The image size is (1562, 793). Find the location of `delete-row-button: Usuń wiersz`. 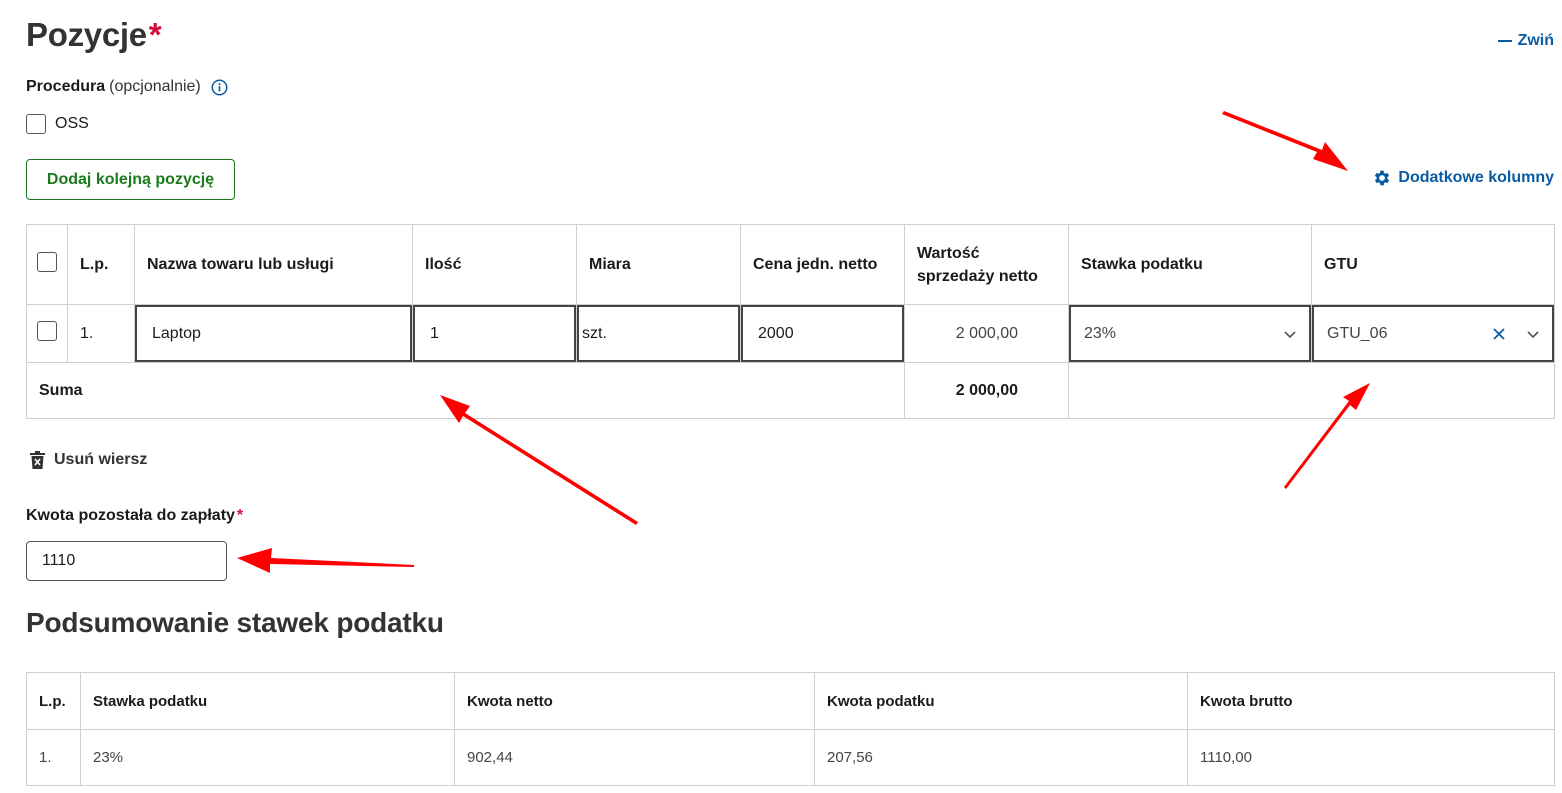

delete-row-button: Usuń wiersz is located at coordinates (88, 460).